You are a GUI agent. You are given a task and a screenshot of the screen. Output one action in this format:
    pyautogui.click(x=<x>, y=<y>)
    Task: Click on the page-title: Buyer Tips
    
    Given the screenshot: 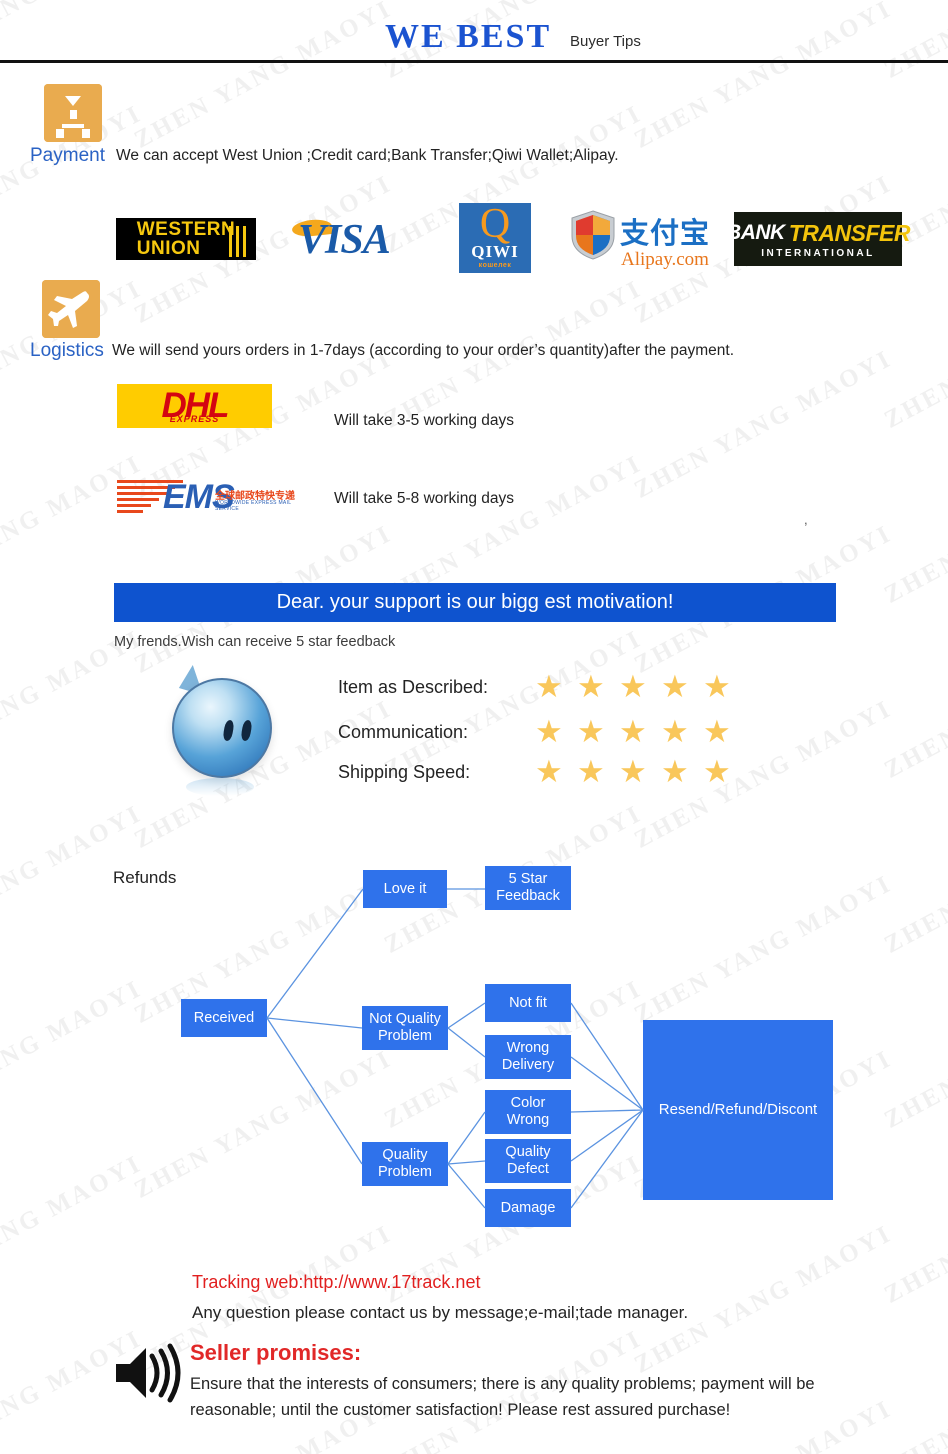 What is the action you would take?
    pyautogui.click(x=605, y=41)
    